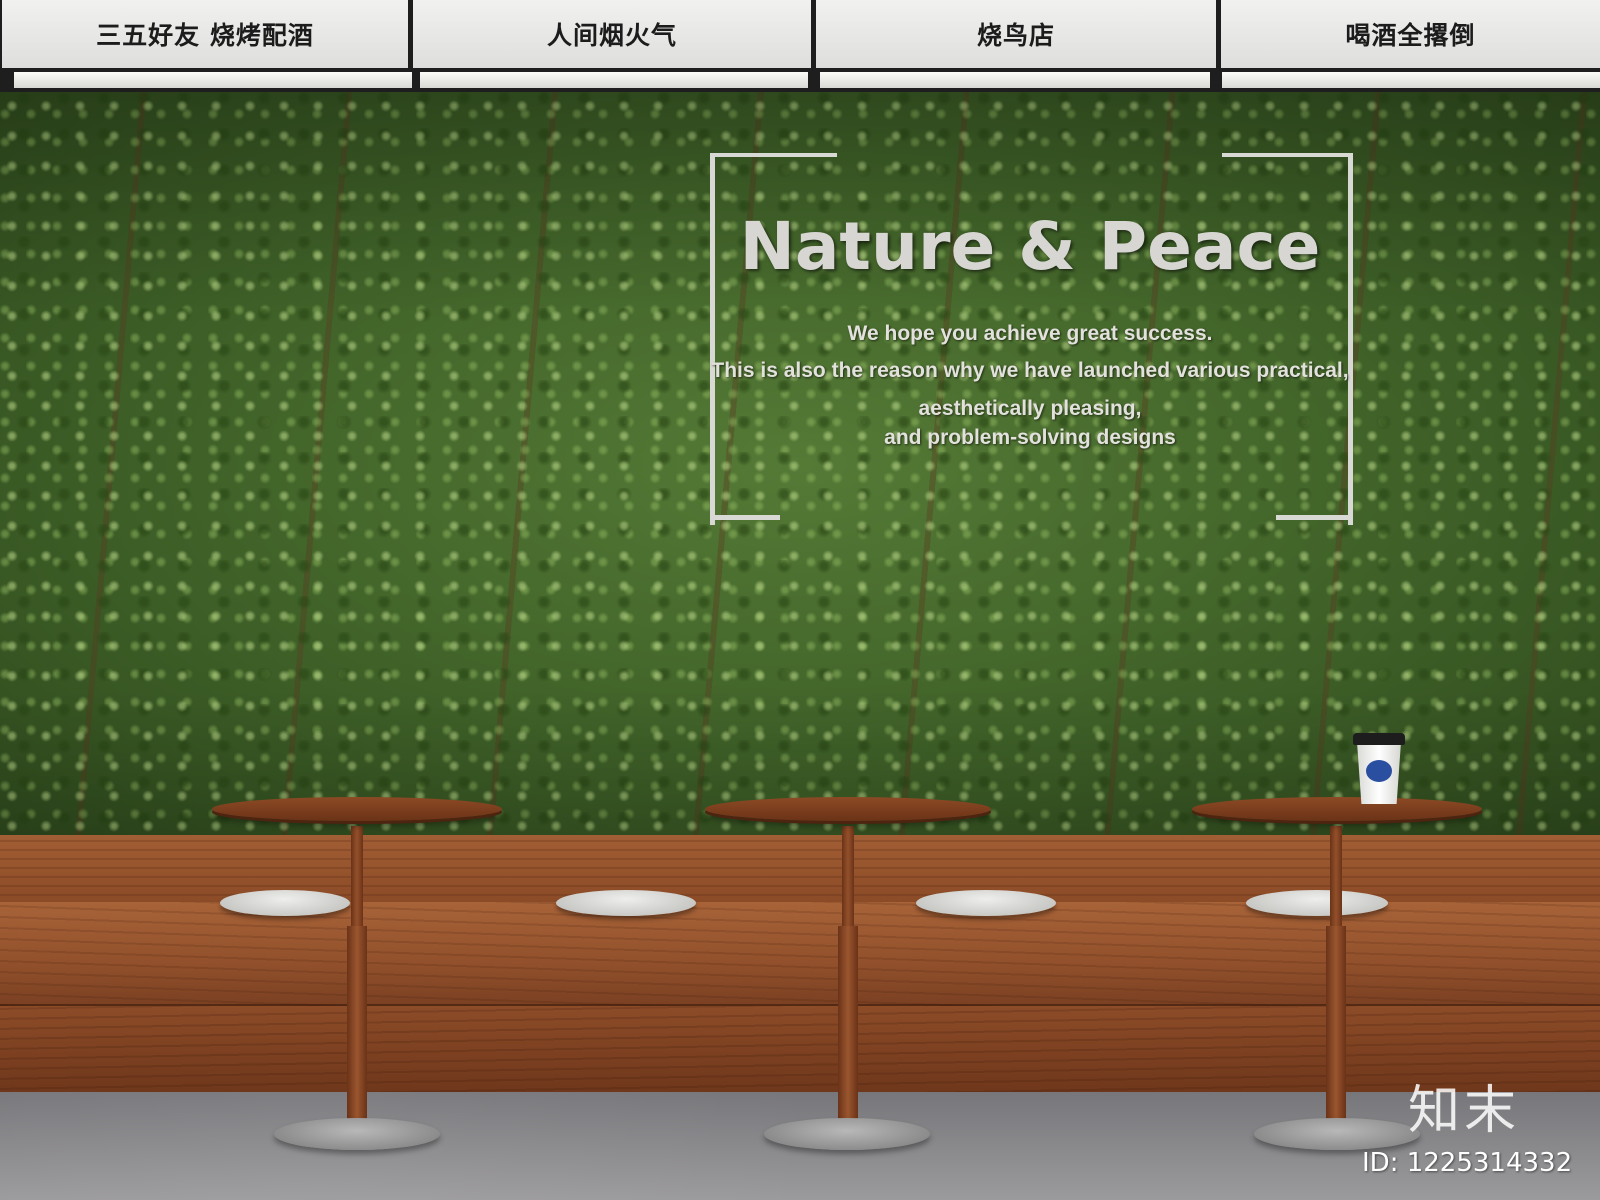 The image size is (1600, 1200). I want to click on wall-sign-line-3: aesthetically pleasing,, so click(1030, 408).